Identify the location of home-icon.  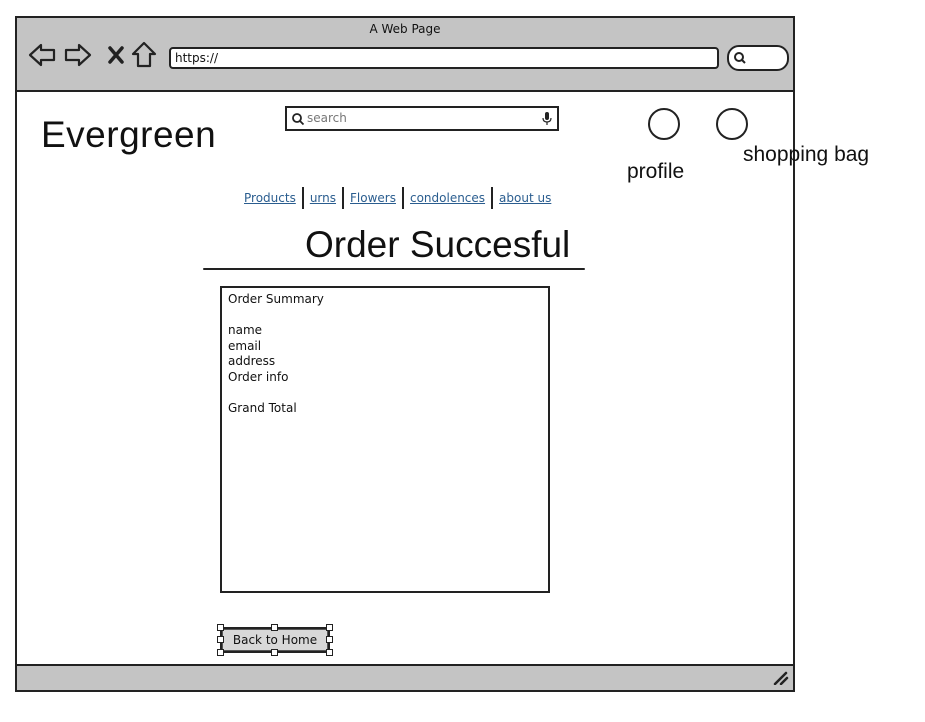
(144, 55).